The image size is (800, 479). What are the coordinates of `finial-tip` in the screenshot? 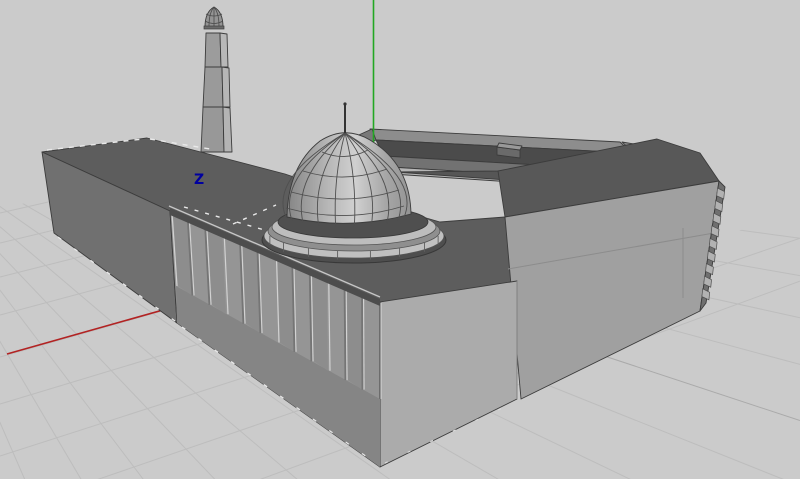 It's located at (345, 104).